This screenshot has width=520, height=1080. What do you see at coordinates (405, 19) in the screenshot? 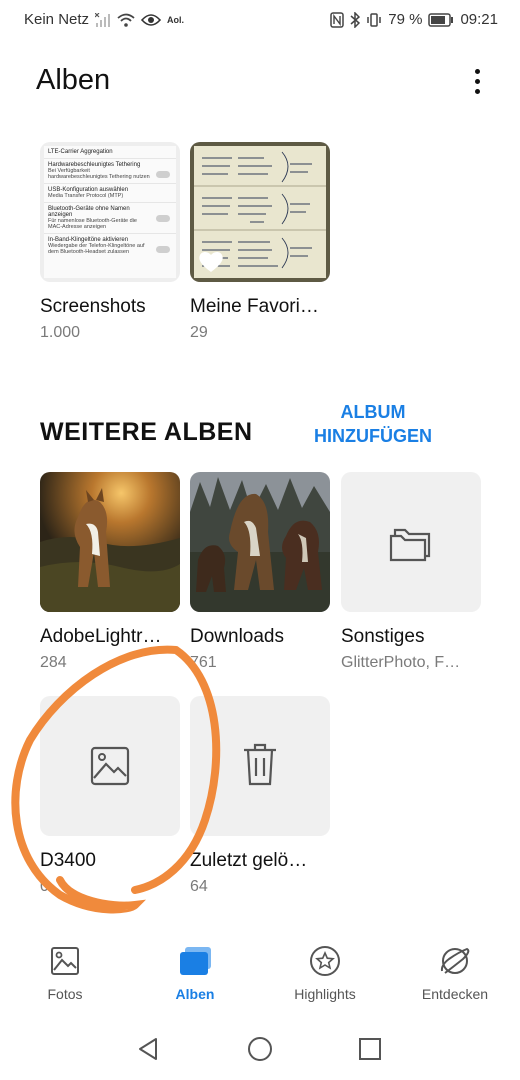
I see `battery-percent: 79 %` at bounding box center [405, 19].